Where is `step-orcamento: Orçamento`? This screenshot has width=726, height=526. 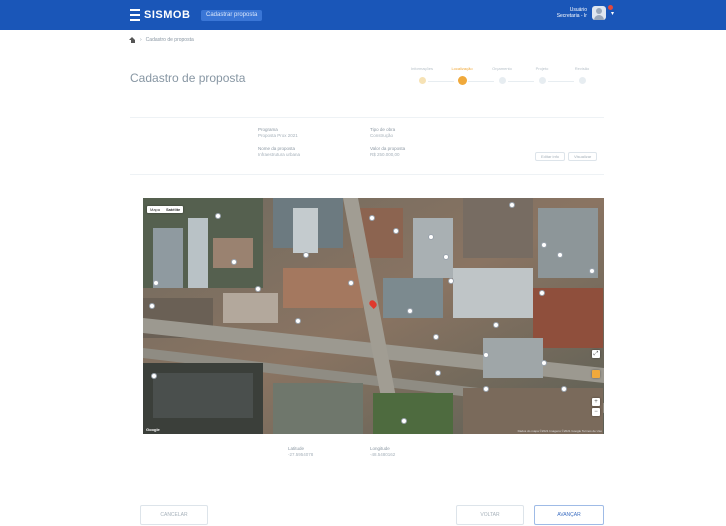 step-orcamento: Orçamento is located at coordinates (502, 75).